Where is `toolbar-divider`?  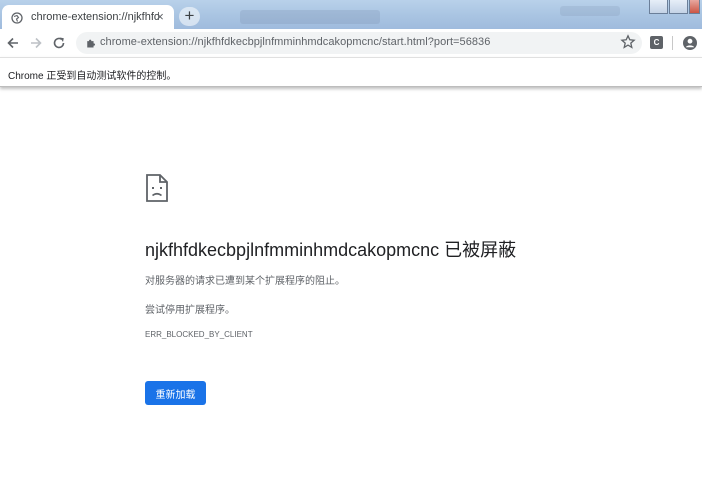
toolbar-divider is located at coordinates (672, 43).